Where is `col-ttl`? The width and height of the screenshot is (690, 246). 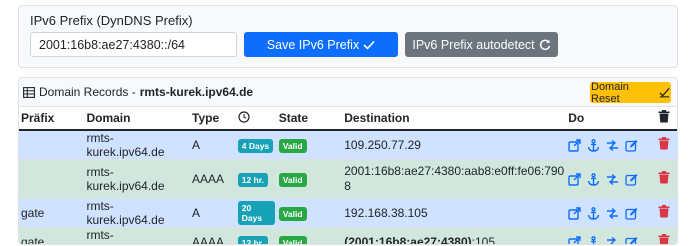
col-ttl is located at coordinates (256, 119).